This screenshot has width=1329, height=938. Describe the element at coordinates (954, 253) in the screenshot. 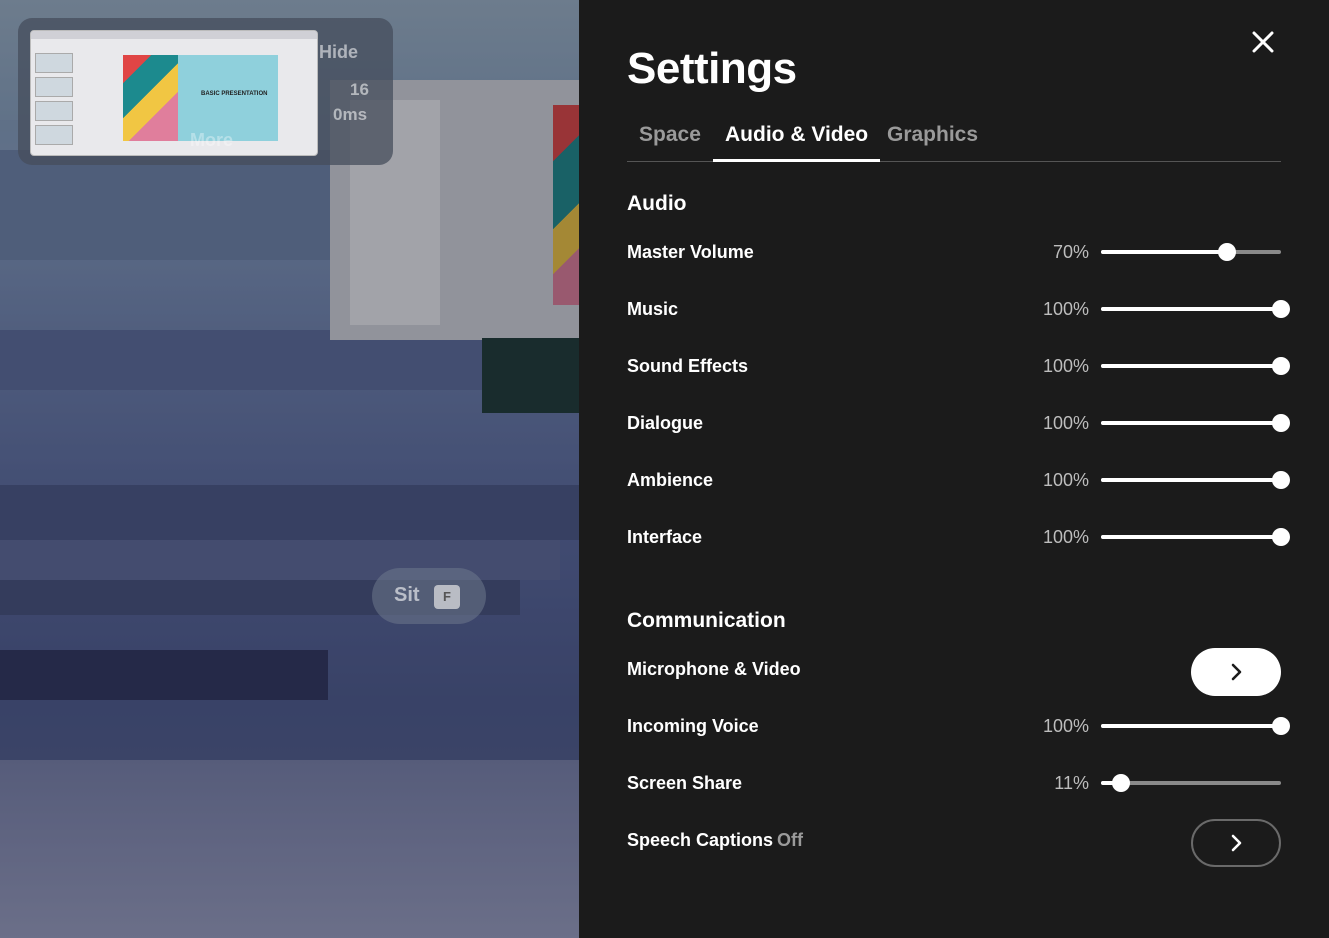

I see `setting-master-volume: Master Volume 70%` at that location.